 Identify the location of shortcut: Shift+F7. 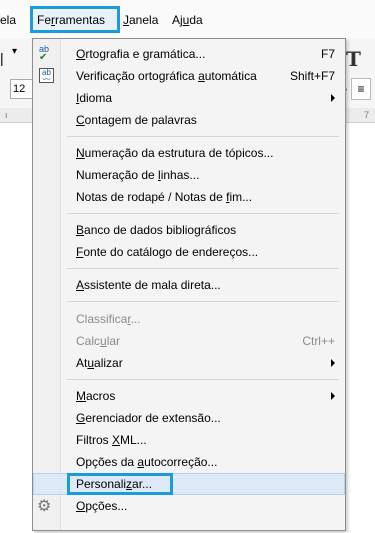
(312, 76).